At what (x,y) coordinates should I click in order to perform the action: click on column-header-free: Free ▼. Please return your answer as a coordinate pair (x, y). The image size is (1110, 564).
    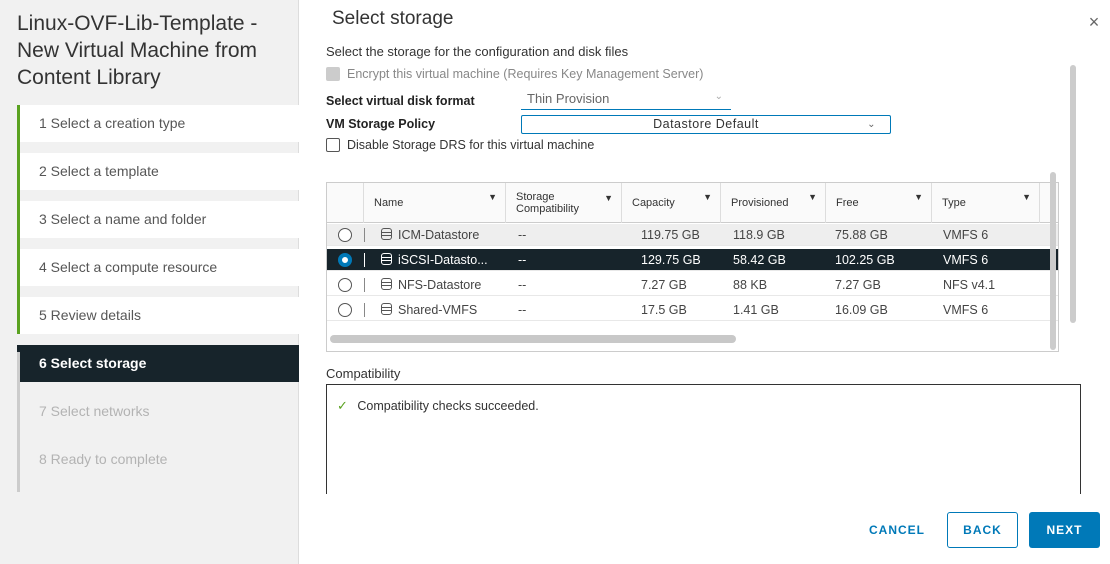
    Looking at the image, I should click on (879, 203).